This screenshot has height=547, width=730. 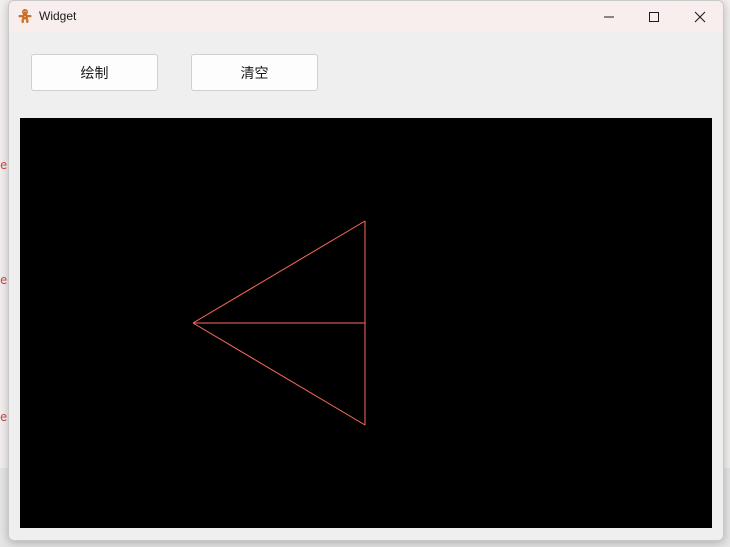 I want to click on shape-upper-edge, so click(x=279, y=272).